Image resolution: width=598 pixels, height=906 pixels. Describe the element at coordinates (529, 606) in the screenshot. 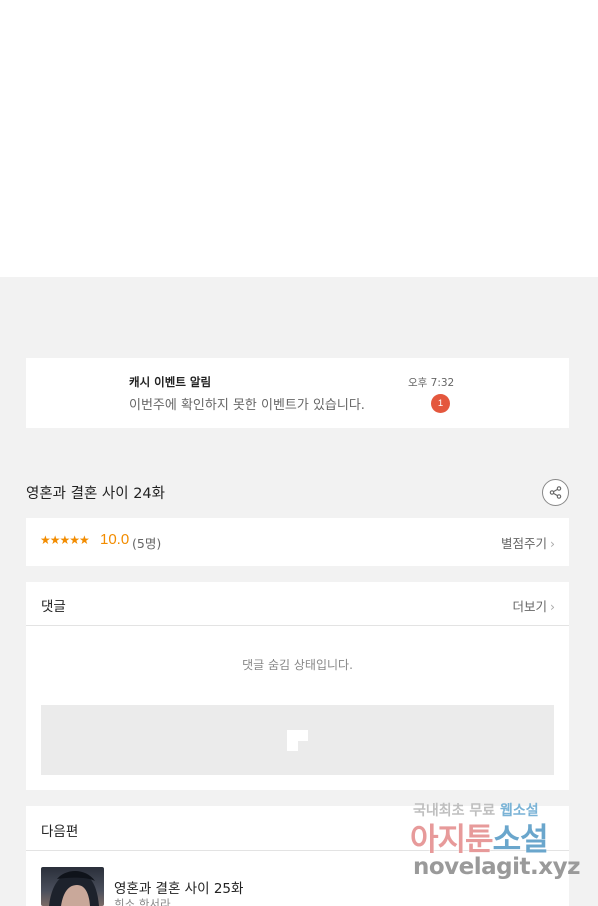

I see `comments-more-label: 더보기` at that location.